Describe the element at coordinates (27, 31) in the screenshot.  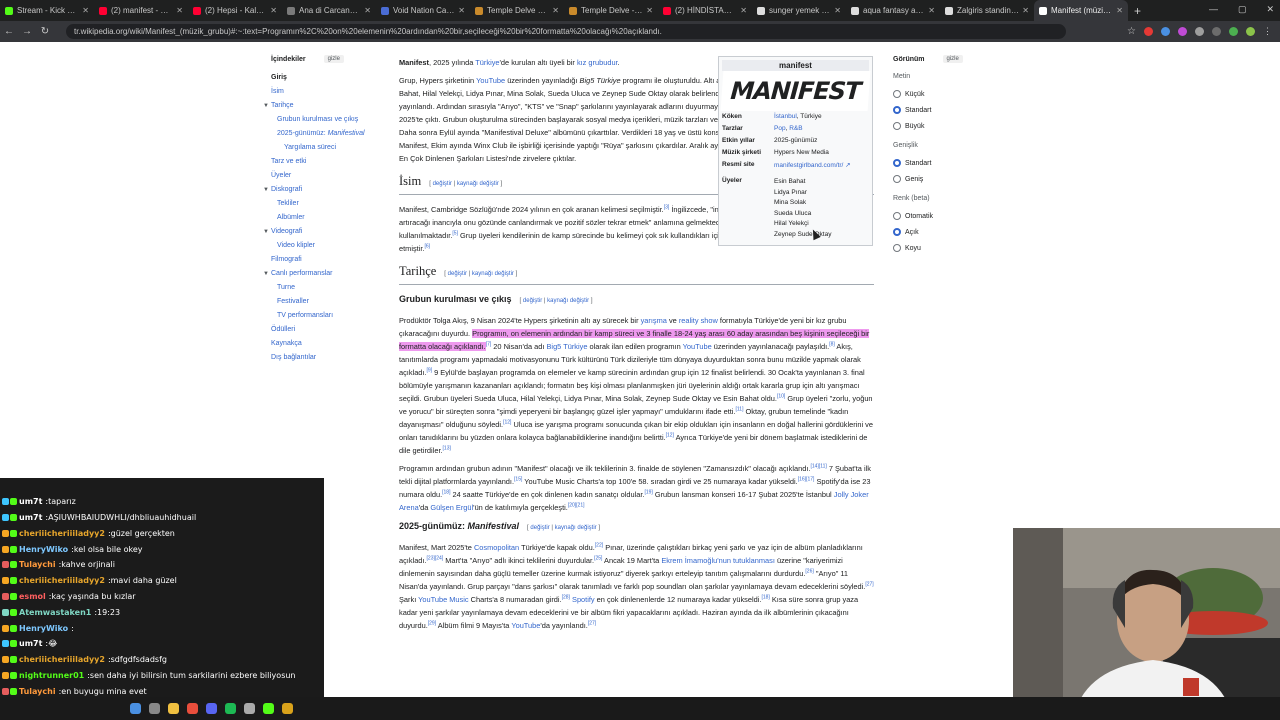
I see `forward-icon: →` at that location.